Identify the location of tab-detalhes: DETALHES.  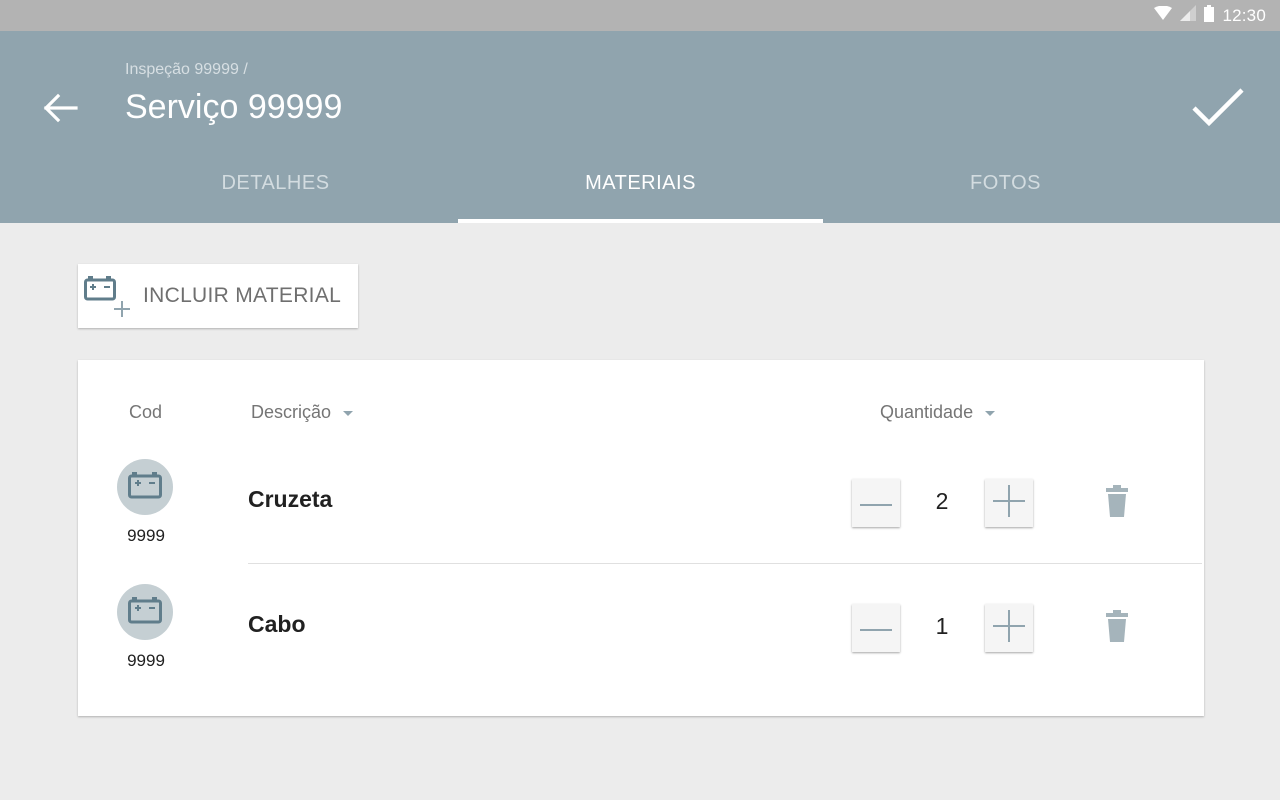
(275, 187).